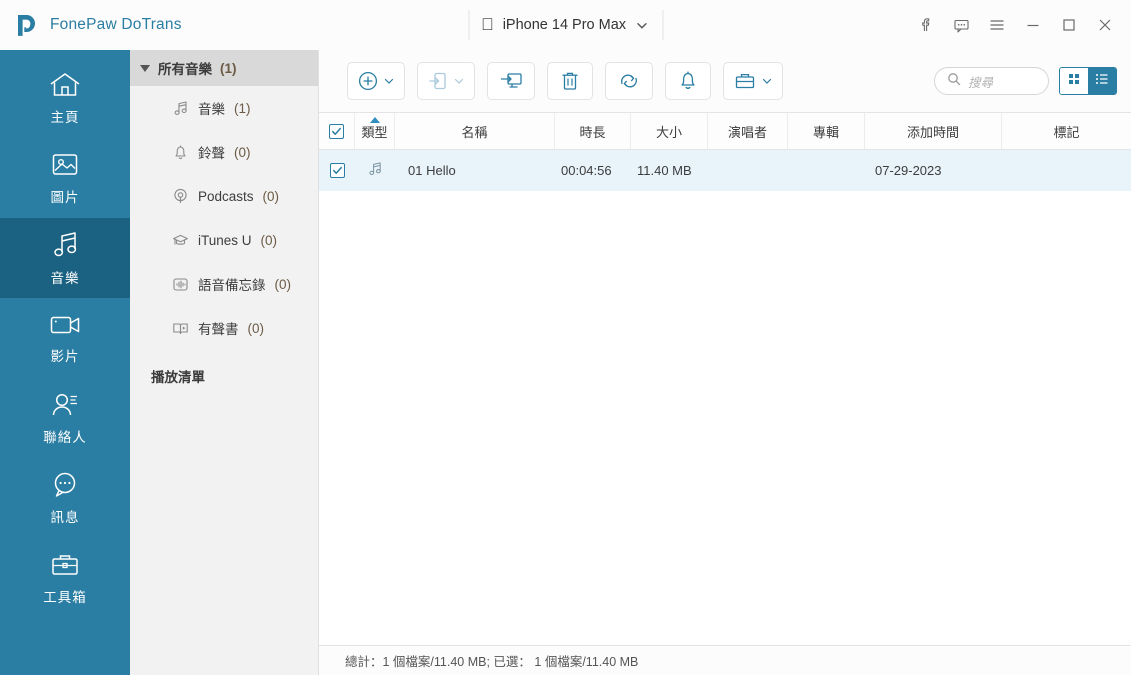  What do you see at coordinates (65, 437) in the screenshot?
I see `sidebar-item-label: 聯絡人` at bounding box center [65, 437].